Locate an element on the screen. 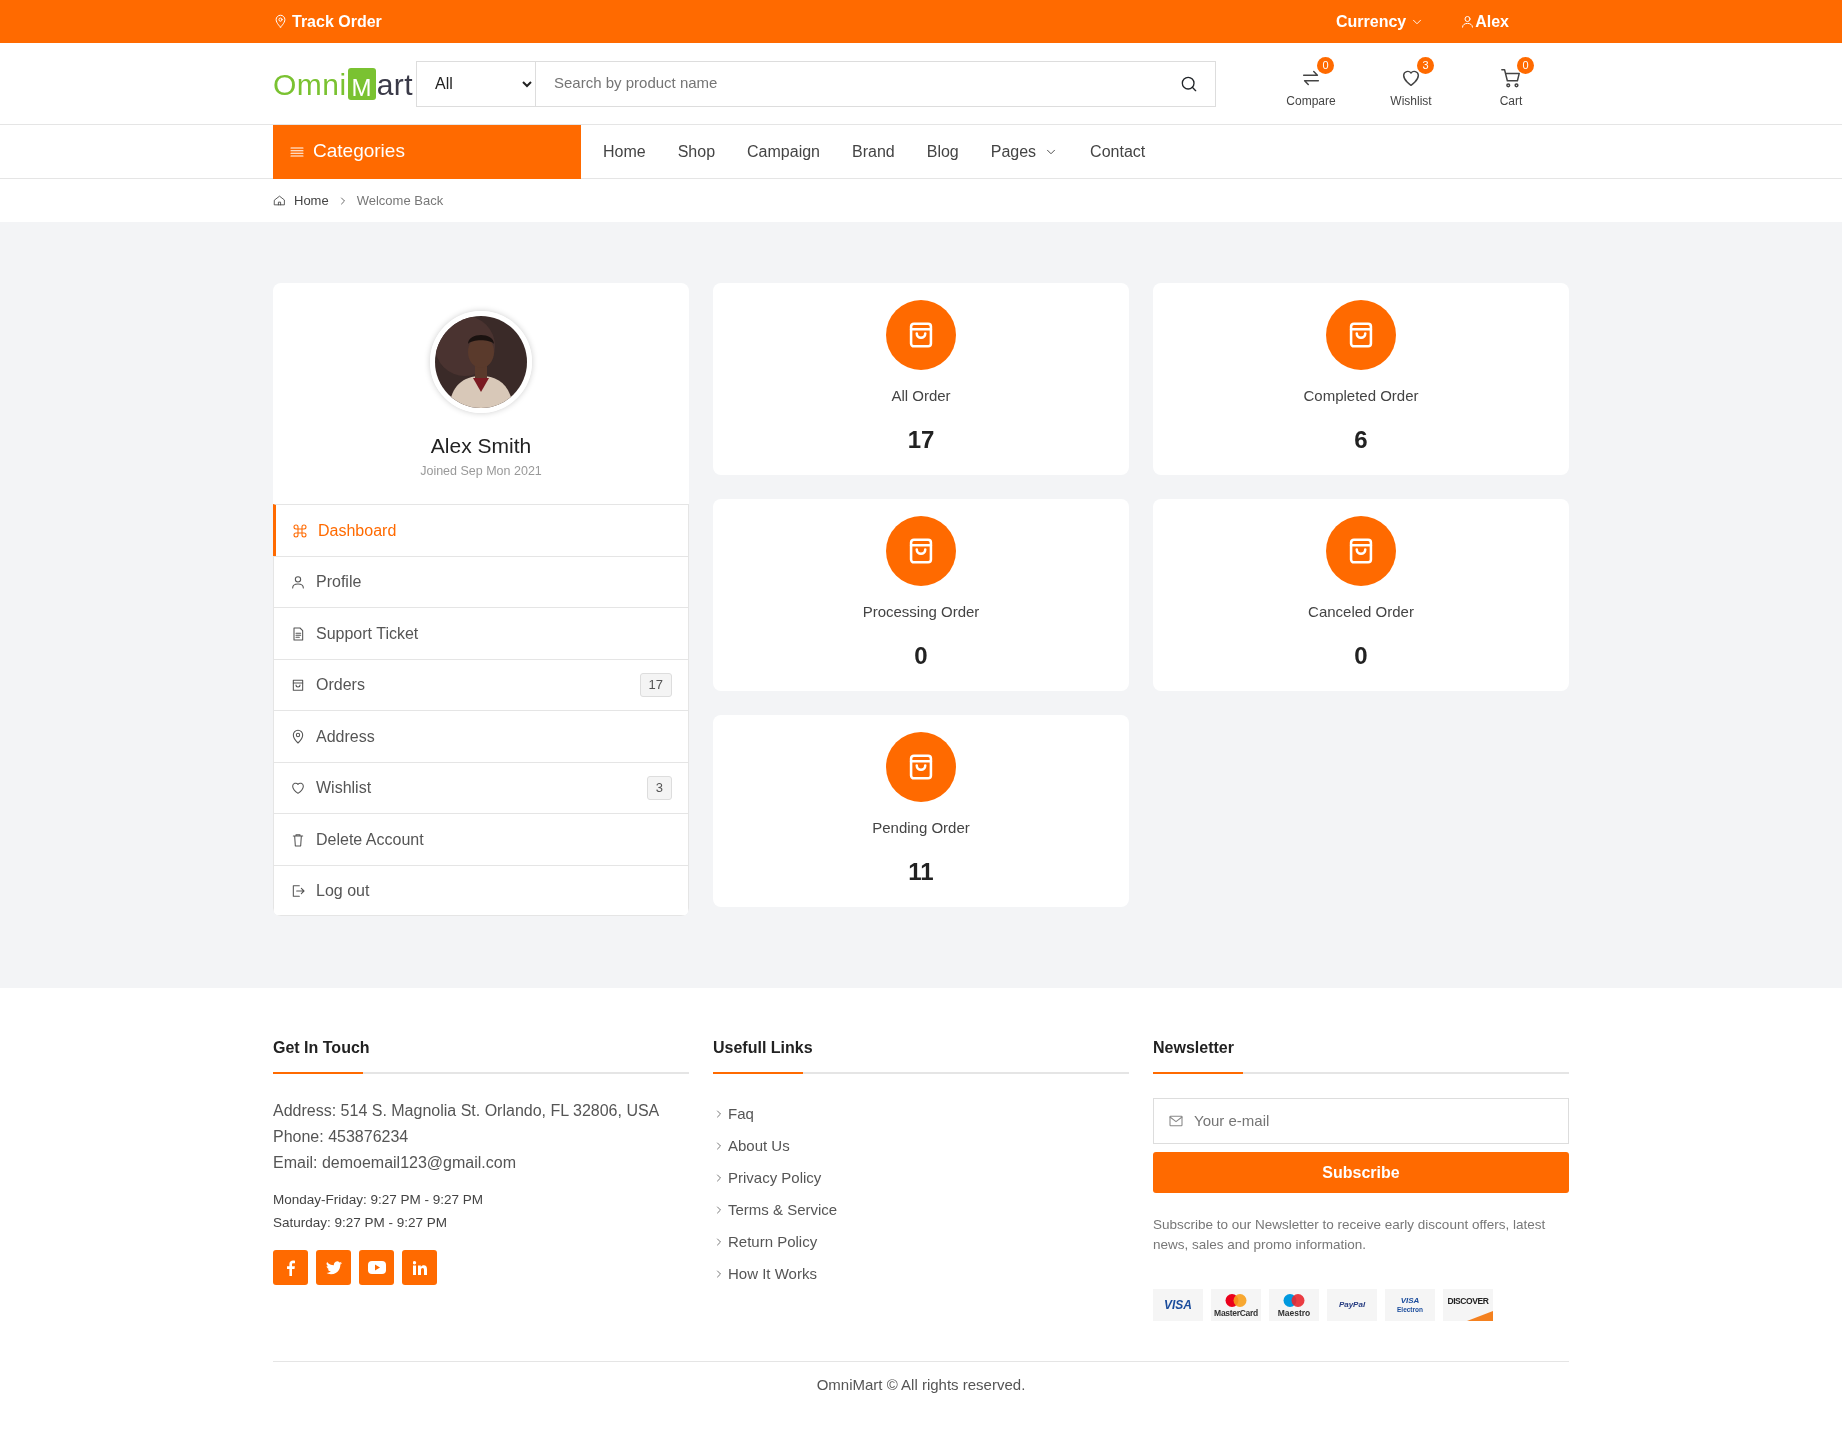  footer-link: About Us is located at coordinates (751, 1146).